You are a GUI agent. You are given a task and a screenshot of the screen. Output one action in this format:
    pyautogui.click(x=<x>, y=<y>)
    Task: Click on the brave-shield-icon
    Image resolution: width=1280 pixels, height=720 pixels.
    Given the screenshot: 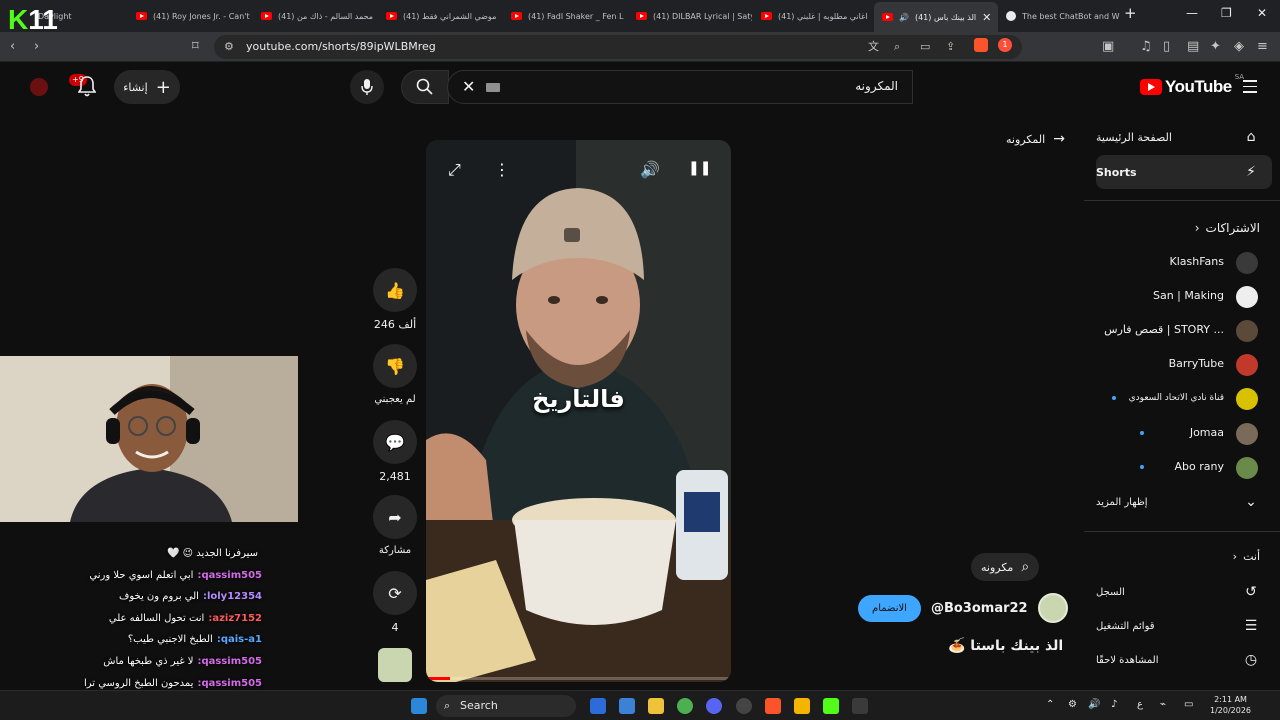 What is the action you would take?
    pyautogui.click(x=981, y=45)
    